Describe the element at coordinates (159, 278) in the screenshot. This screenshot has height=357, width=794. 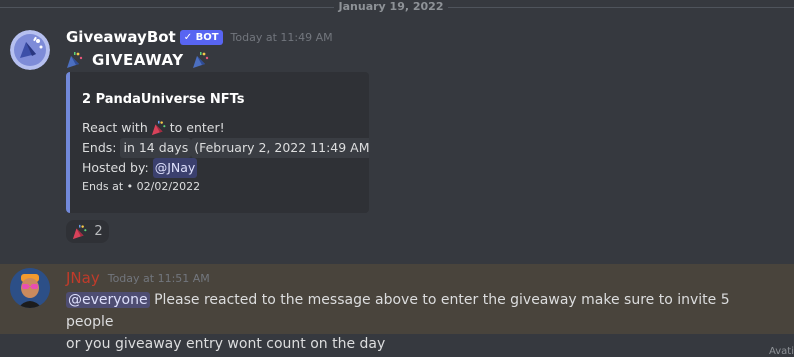
I see `timestamp: Today at 11:51 AM` at that location.